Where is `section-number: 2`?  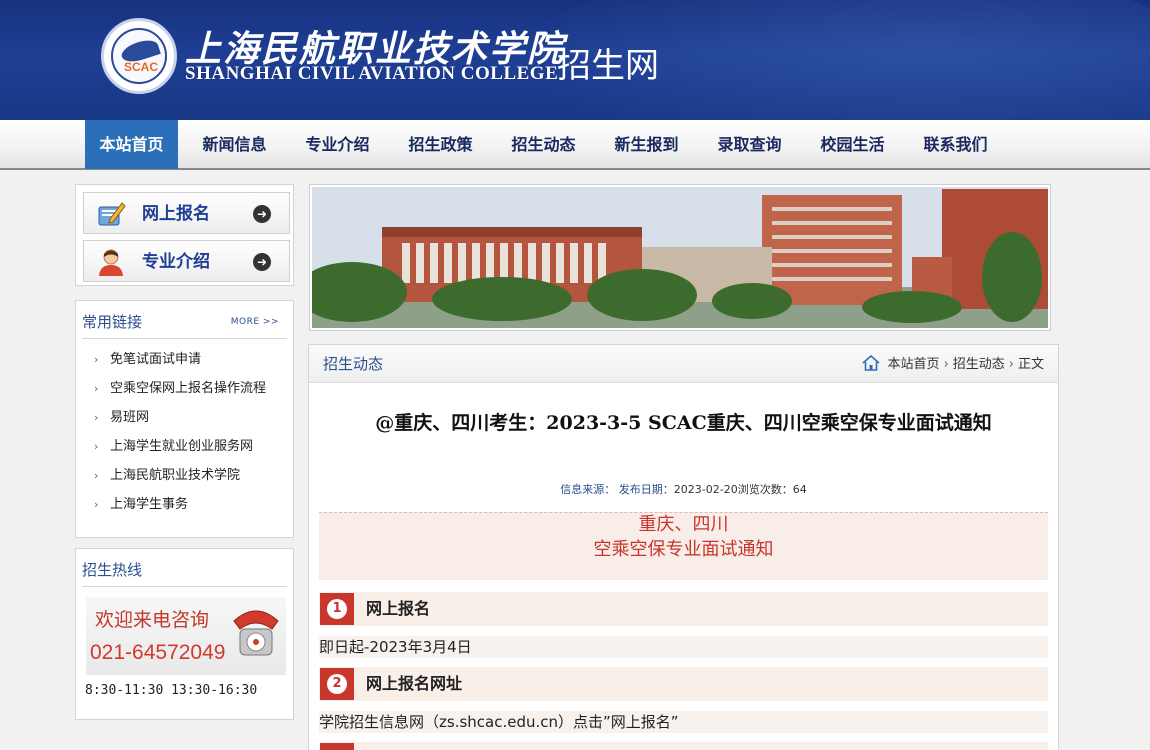
section-number: 2 is located at coordinates (337, 684).